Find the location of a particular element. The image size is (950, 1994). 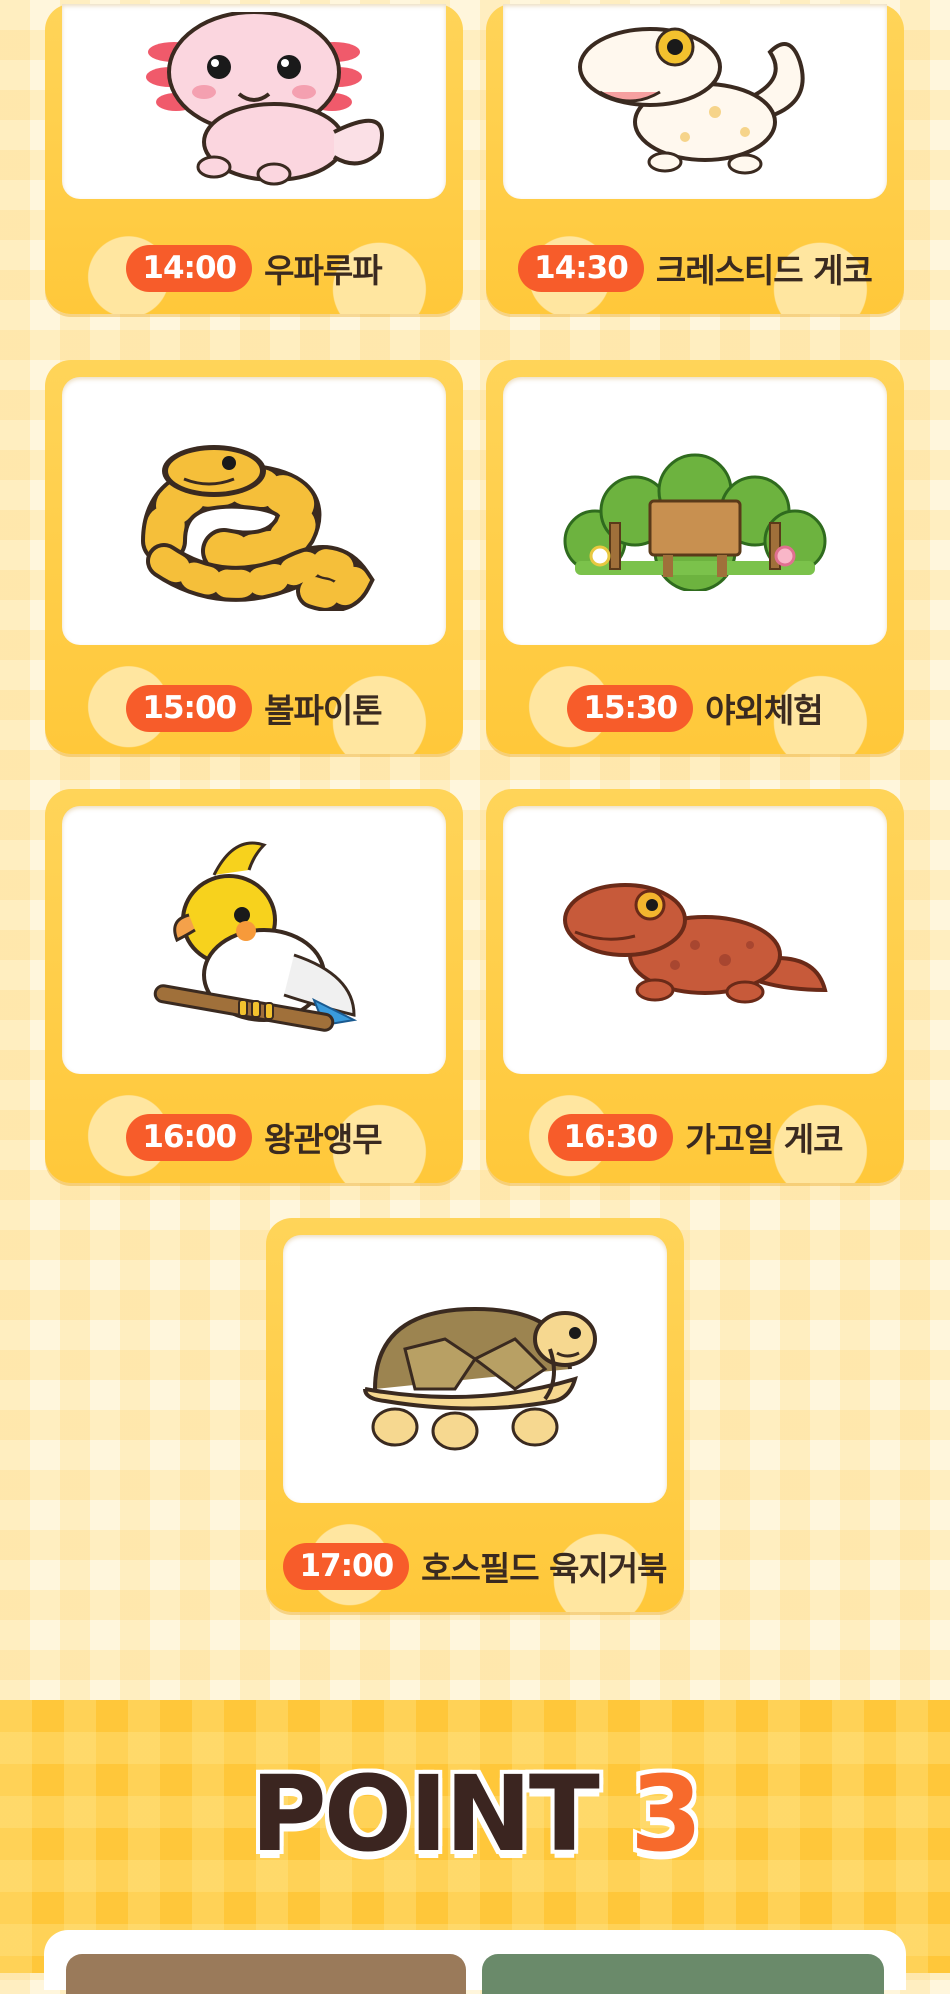

schedule-label: 16:30 가고일 게코 is located at coordinates (695, 1137).